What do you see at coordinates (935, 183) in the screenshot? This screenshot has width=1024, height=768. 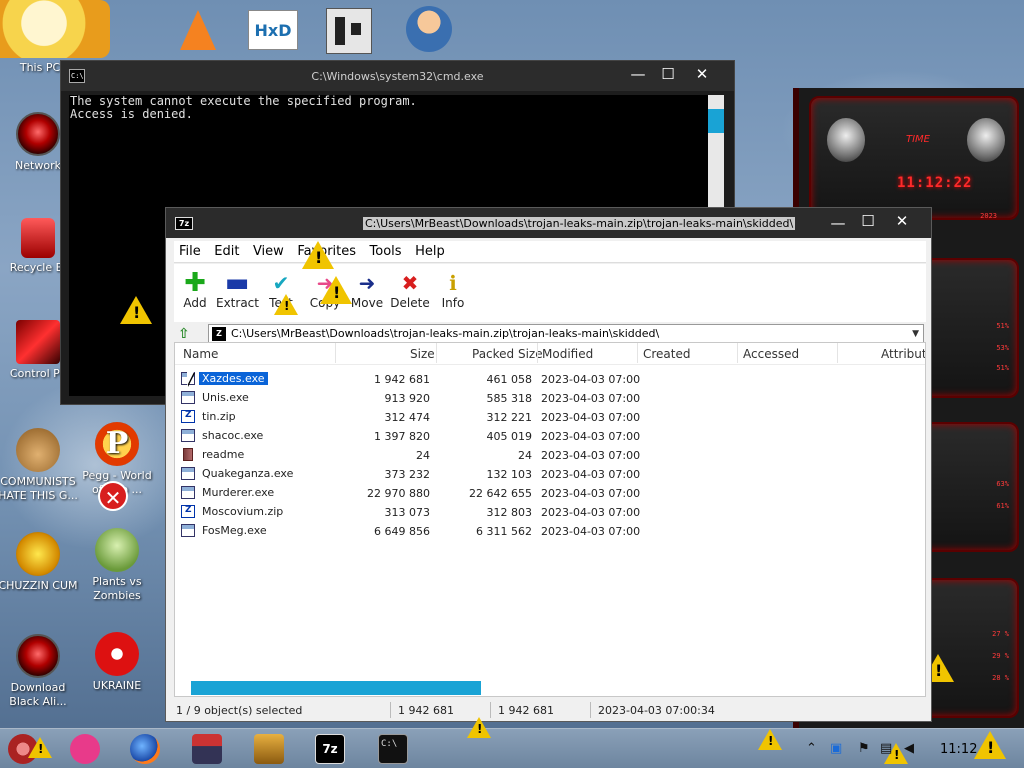 I see `gadget-clock: 11:12:22` at bounding box center [935, 183].